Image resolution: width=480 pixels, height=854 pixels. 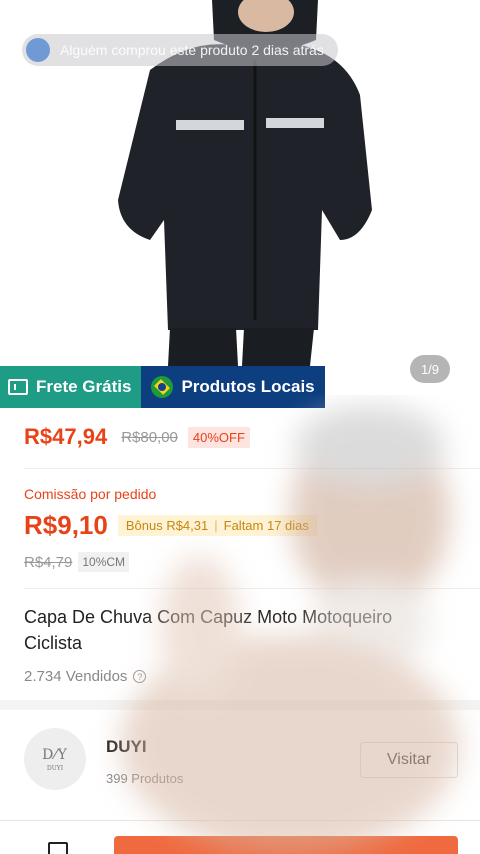 What do you see at coordinates (145, 778) in the screenshot?
I see `store-product-count: 399 Produtos` at bounding box center [145, 778].